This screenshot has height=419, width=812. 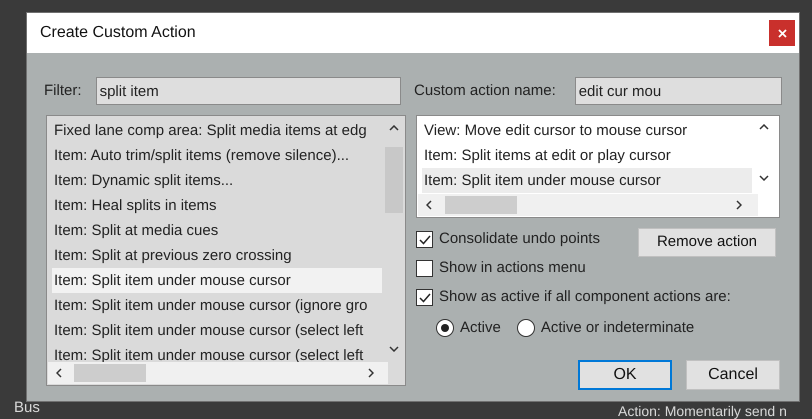 What do you see at coordinates (605, 328) in the screenshot?
I see `radio-option: Active or indeterminate` at bounding box center [605, 328].